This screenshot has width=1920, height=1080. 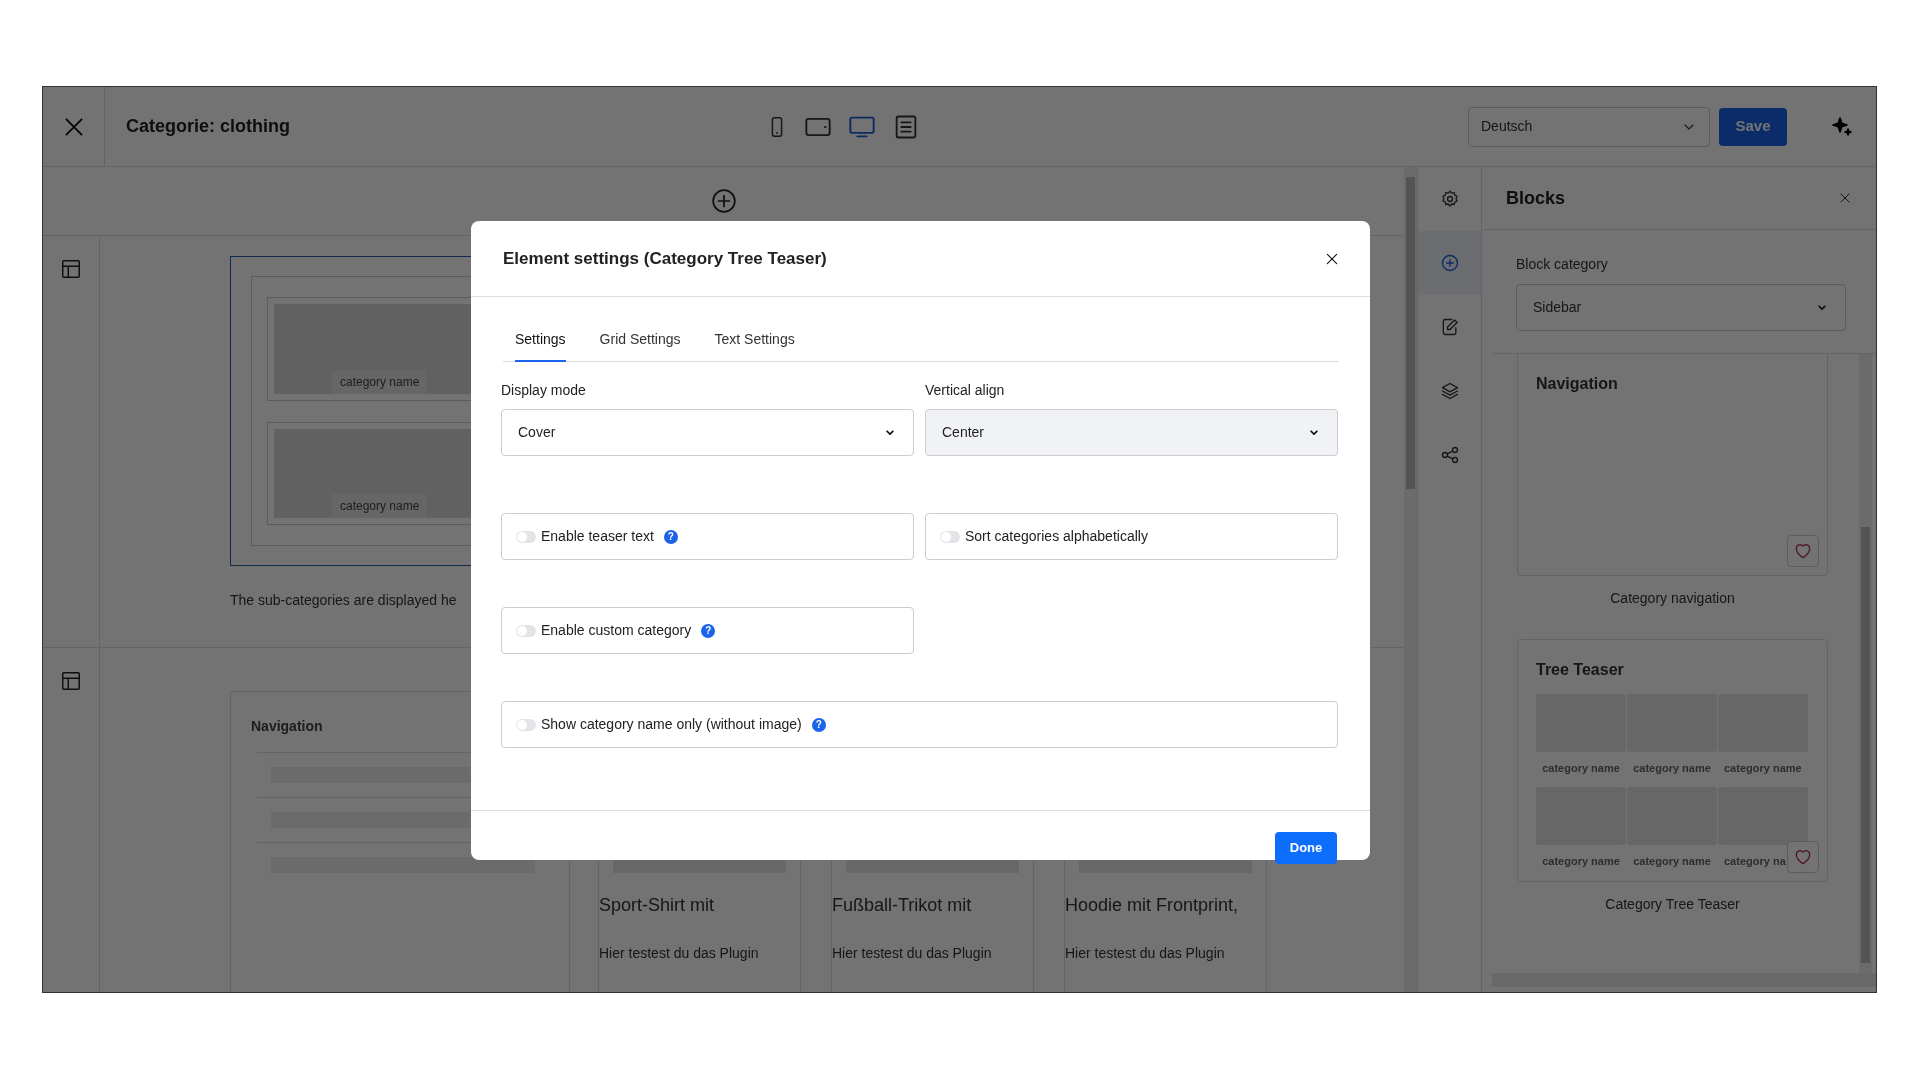 I want to click on toggle-label: Enable custom category, so click(x=616, y=630).